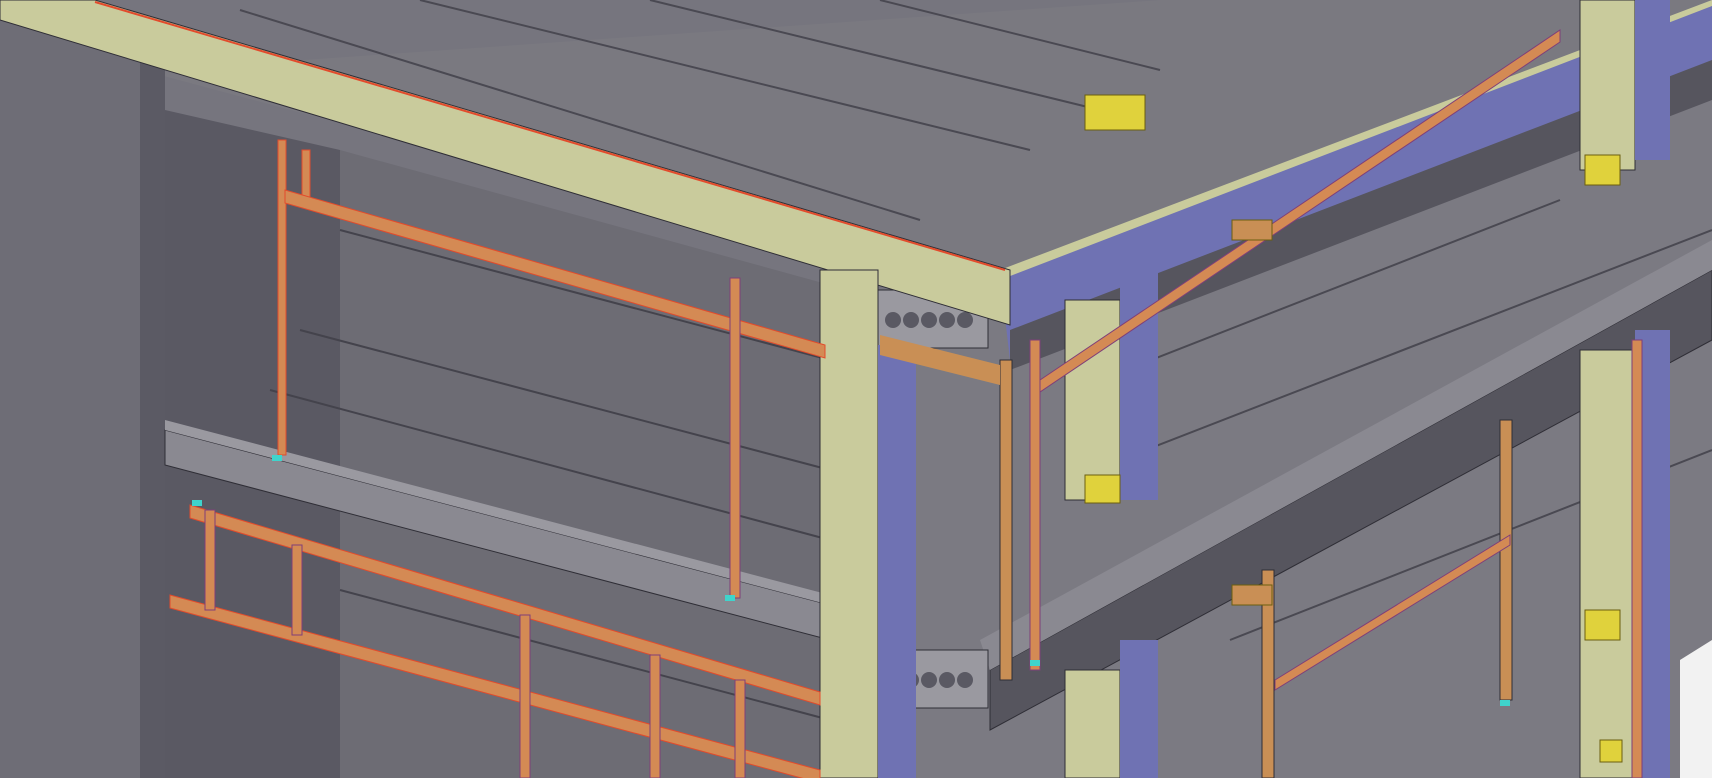 The image size is (1712, 778). I want to click on right-edge-detail, so click(1696, 709).